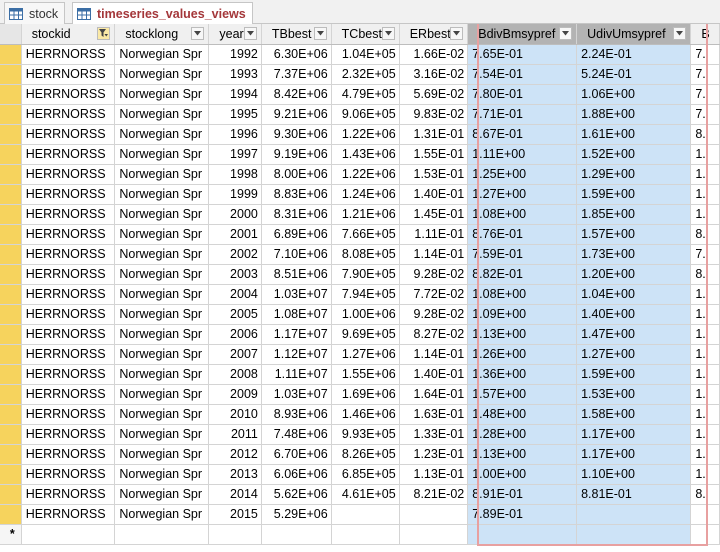 This screenshot has width=720, height=552. Describe the element at coordinates (705, 94) in the screenshot. I see `cell-b: 7.` at that location.